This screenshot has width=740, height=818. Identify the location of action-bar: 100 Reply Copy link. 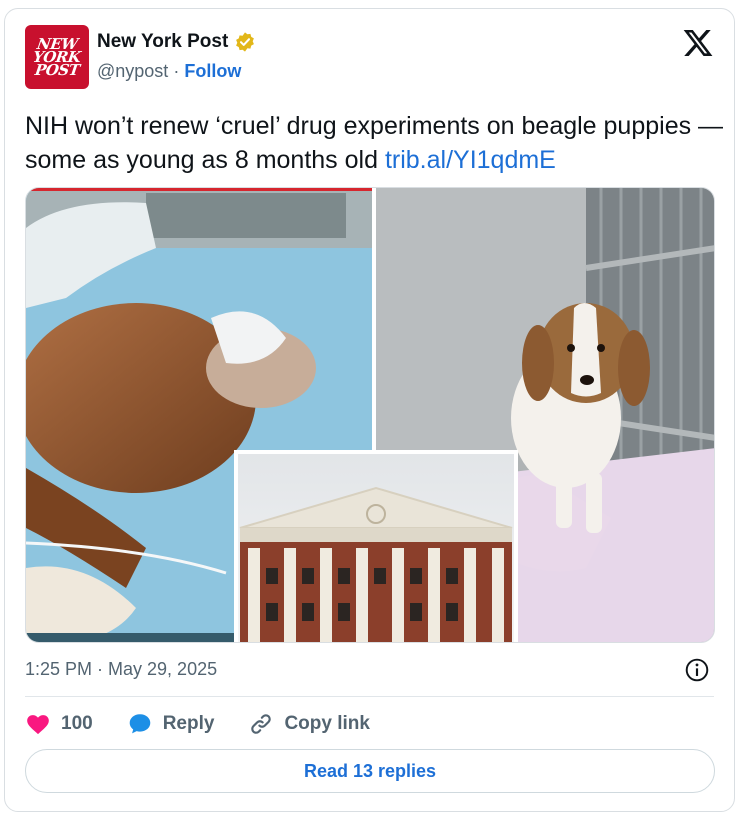
(214, 724).